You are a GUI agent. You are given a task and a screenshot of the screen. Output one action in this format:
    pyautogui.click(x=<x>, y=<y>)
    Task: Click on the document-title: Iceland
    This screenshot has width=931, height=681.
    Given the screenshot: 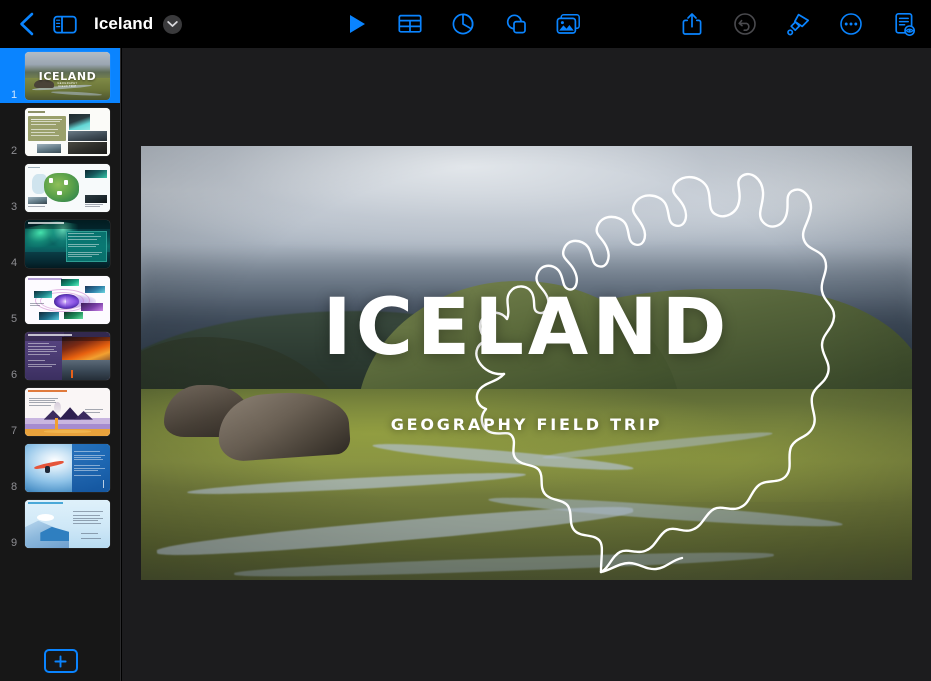 What is the action you would take?
    pyautogui.click(x=124, y=23)
    